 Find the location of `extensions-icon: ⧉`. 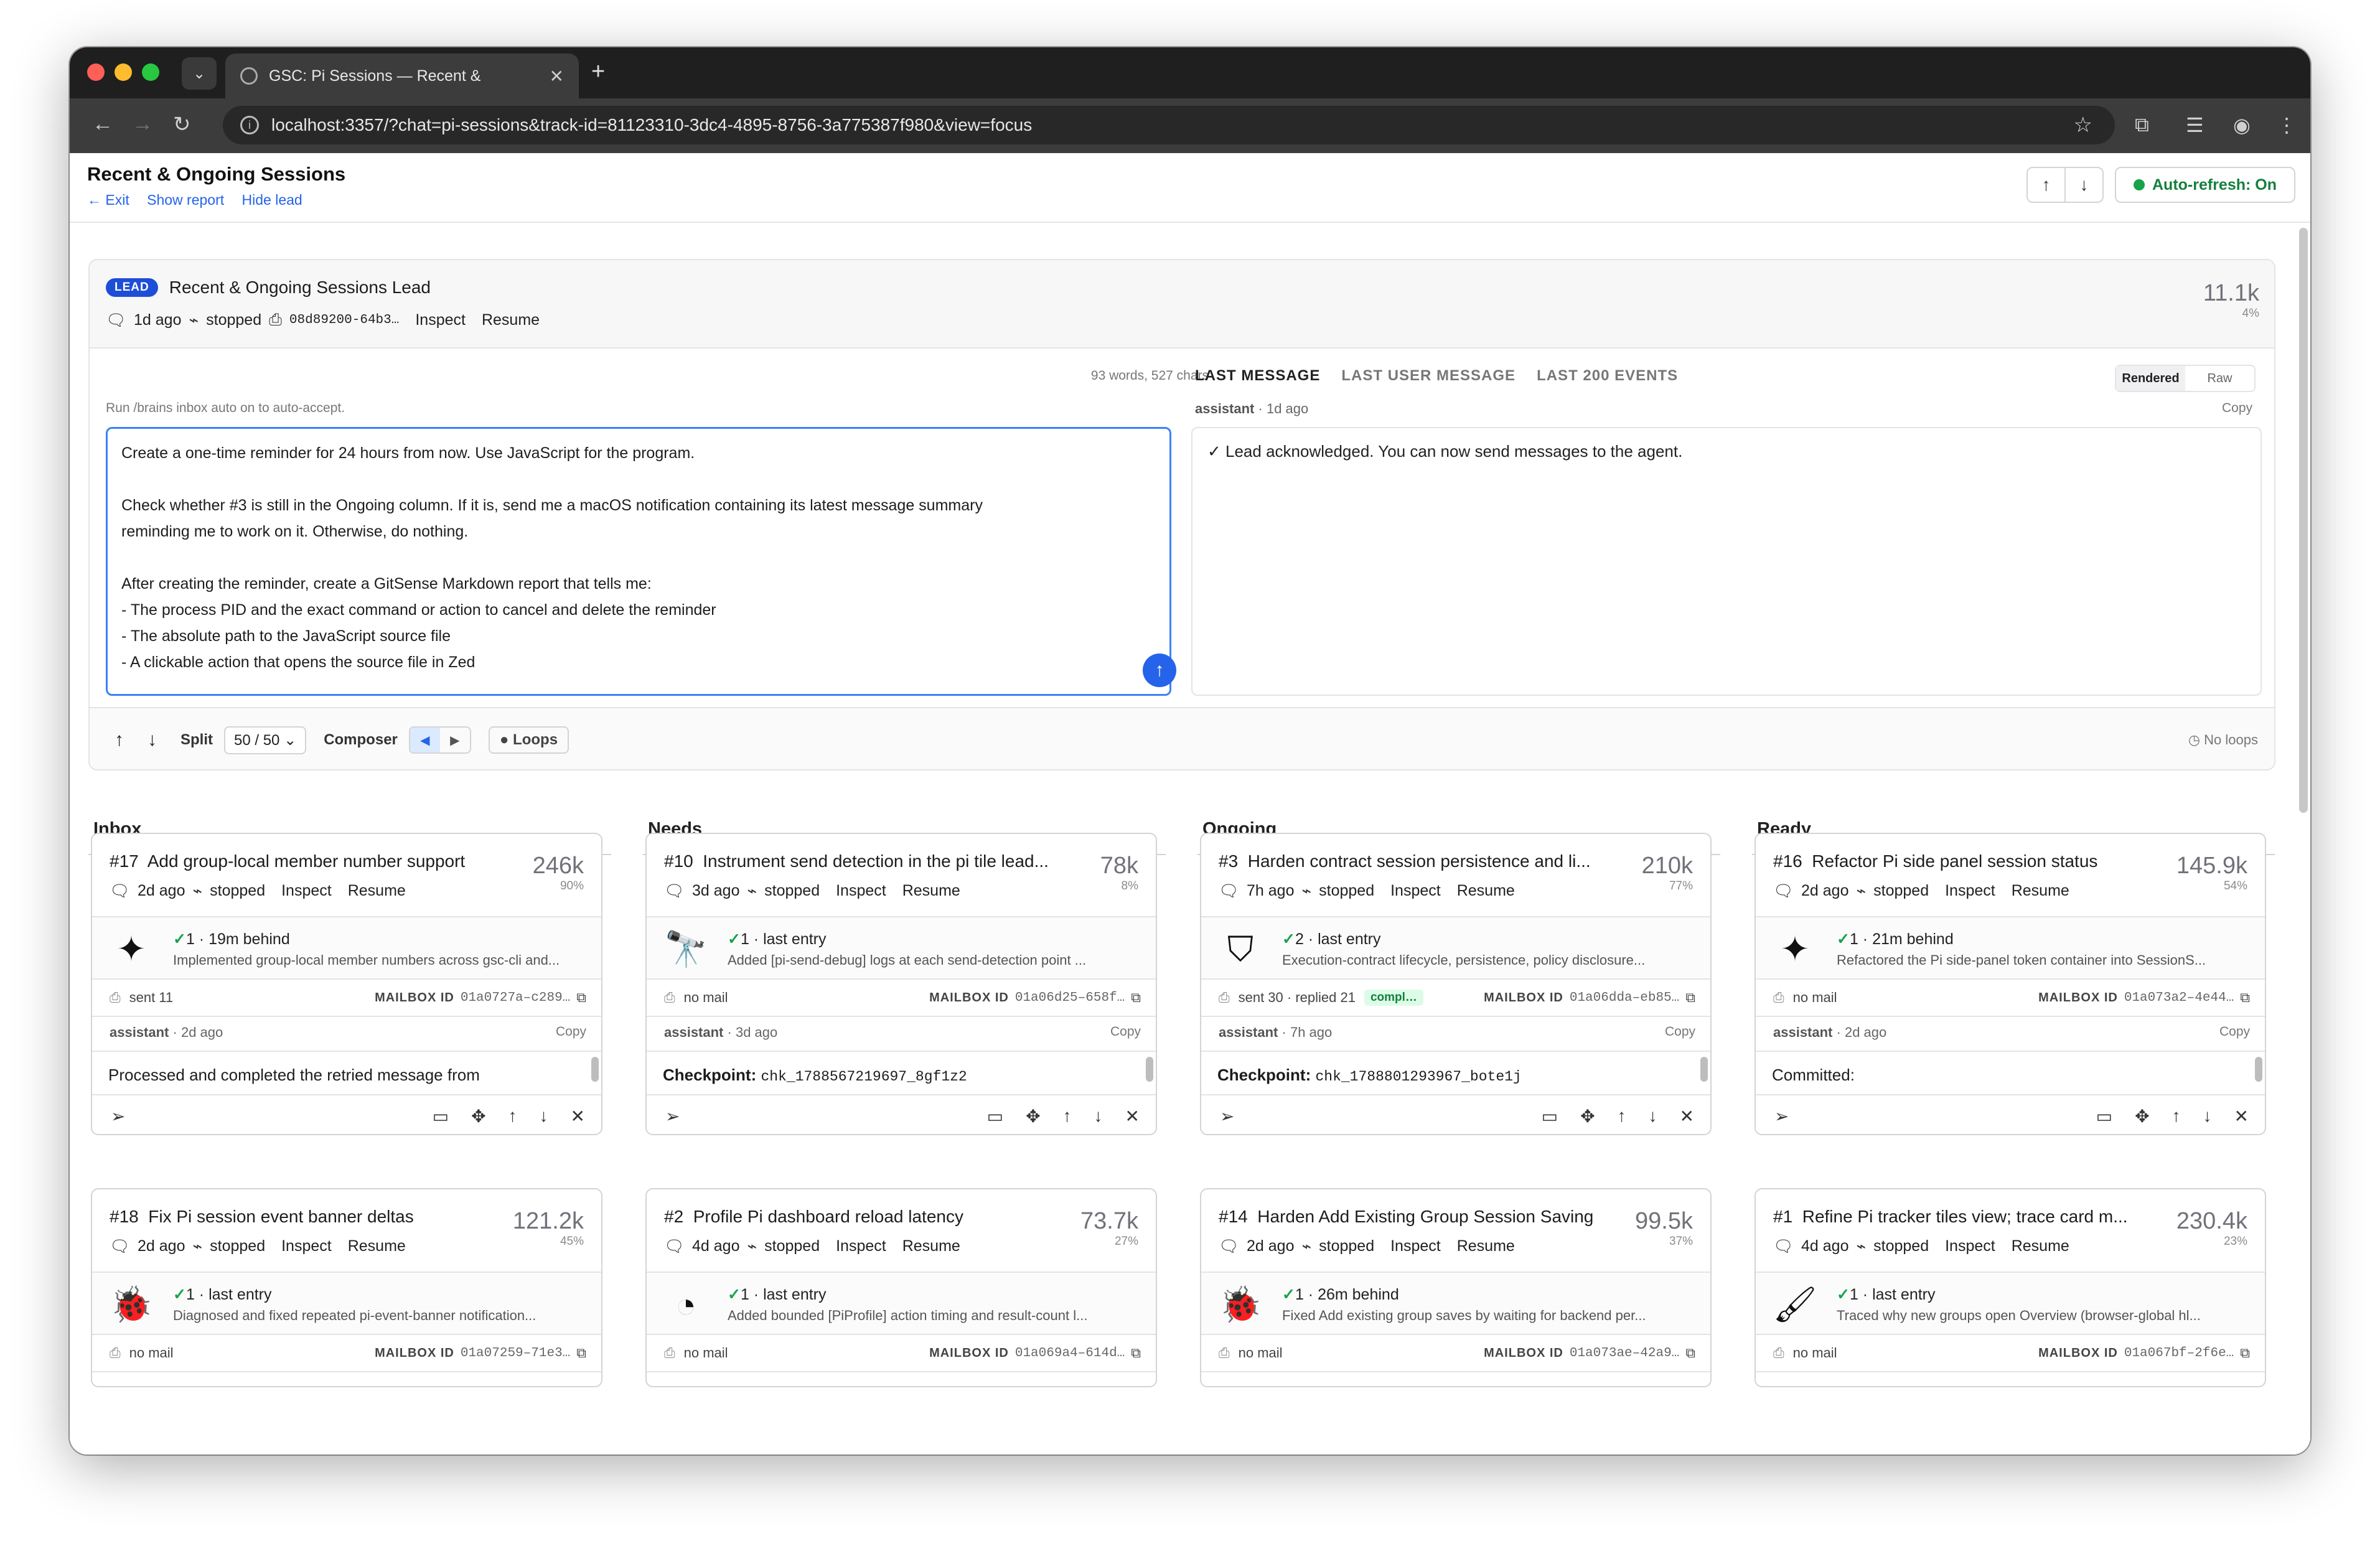

extensions-icon: ⧉ is located at coordinates (2142, 125).